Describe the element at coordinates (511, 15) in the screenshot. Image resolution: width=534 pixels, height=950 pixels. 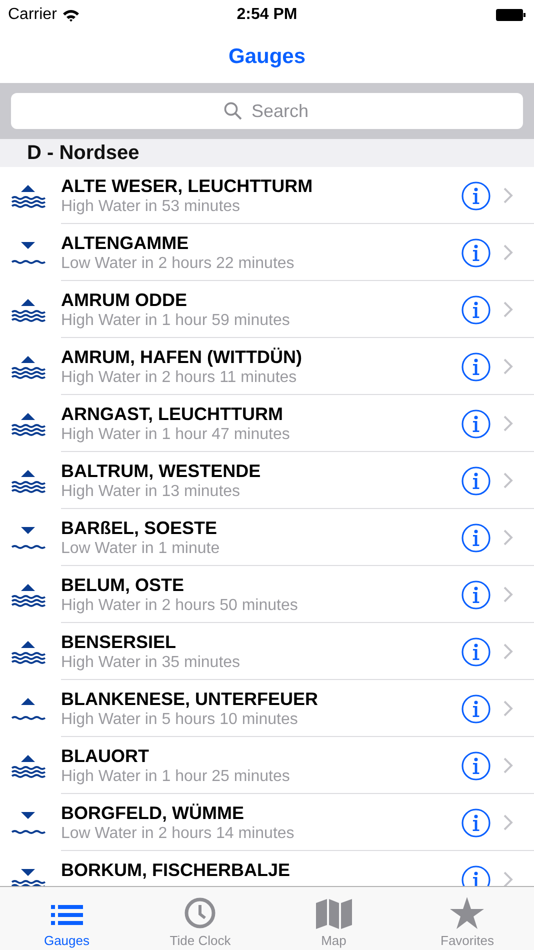
I see `battery-icon` at that location.